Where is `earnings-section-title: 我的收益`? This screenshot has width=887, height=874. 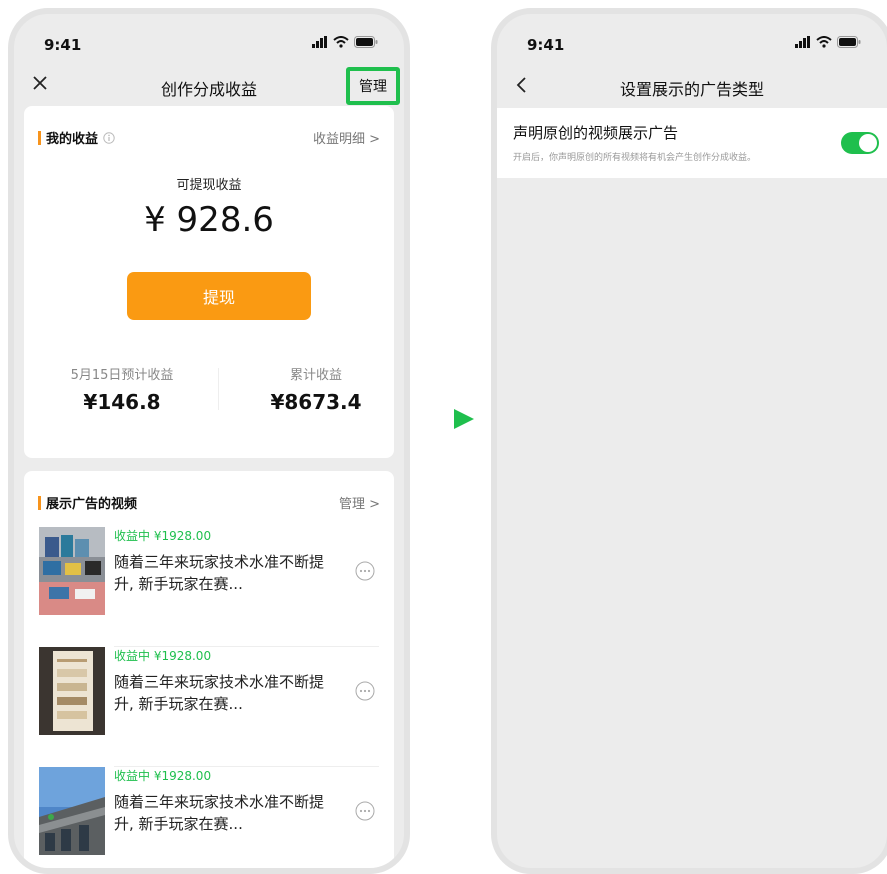
earnings-section-title: 我的收益 is located at coordinates (72, 139).